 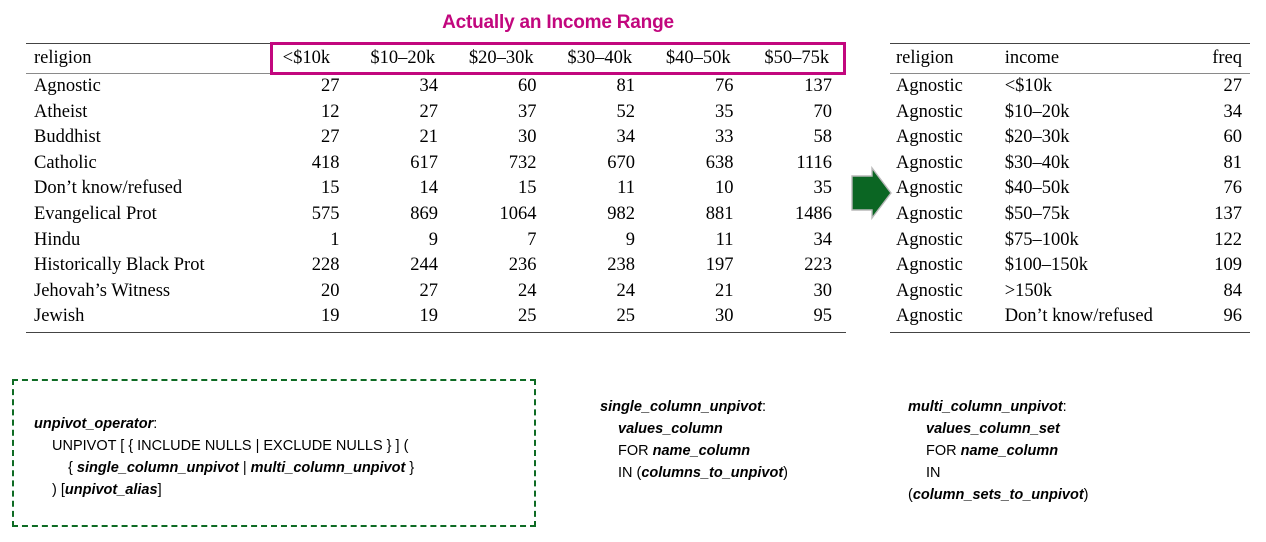 I want to click on table-row: Agnostic Don’t know/refused 96, so click(x=1070, y=318).